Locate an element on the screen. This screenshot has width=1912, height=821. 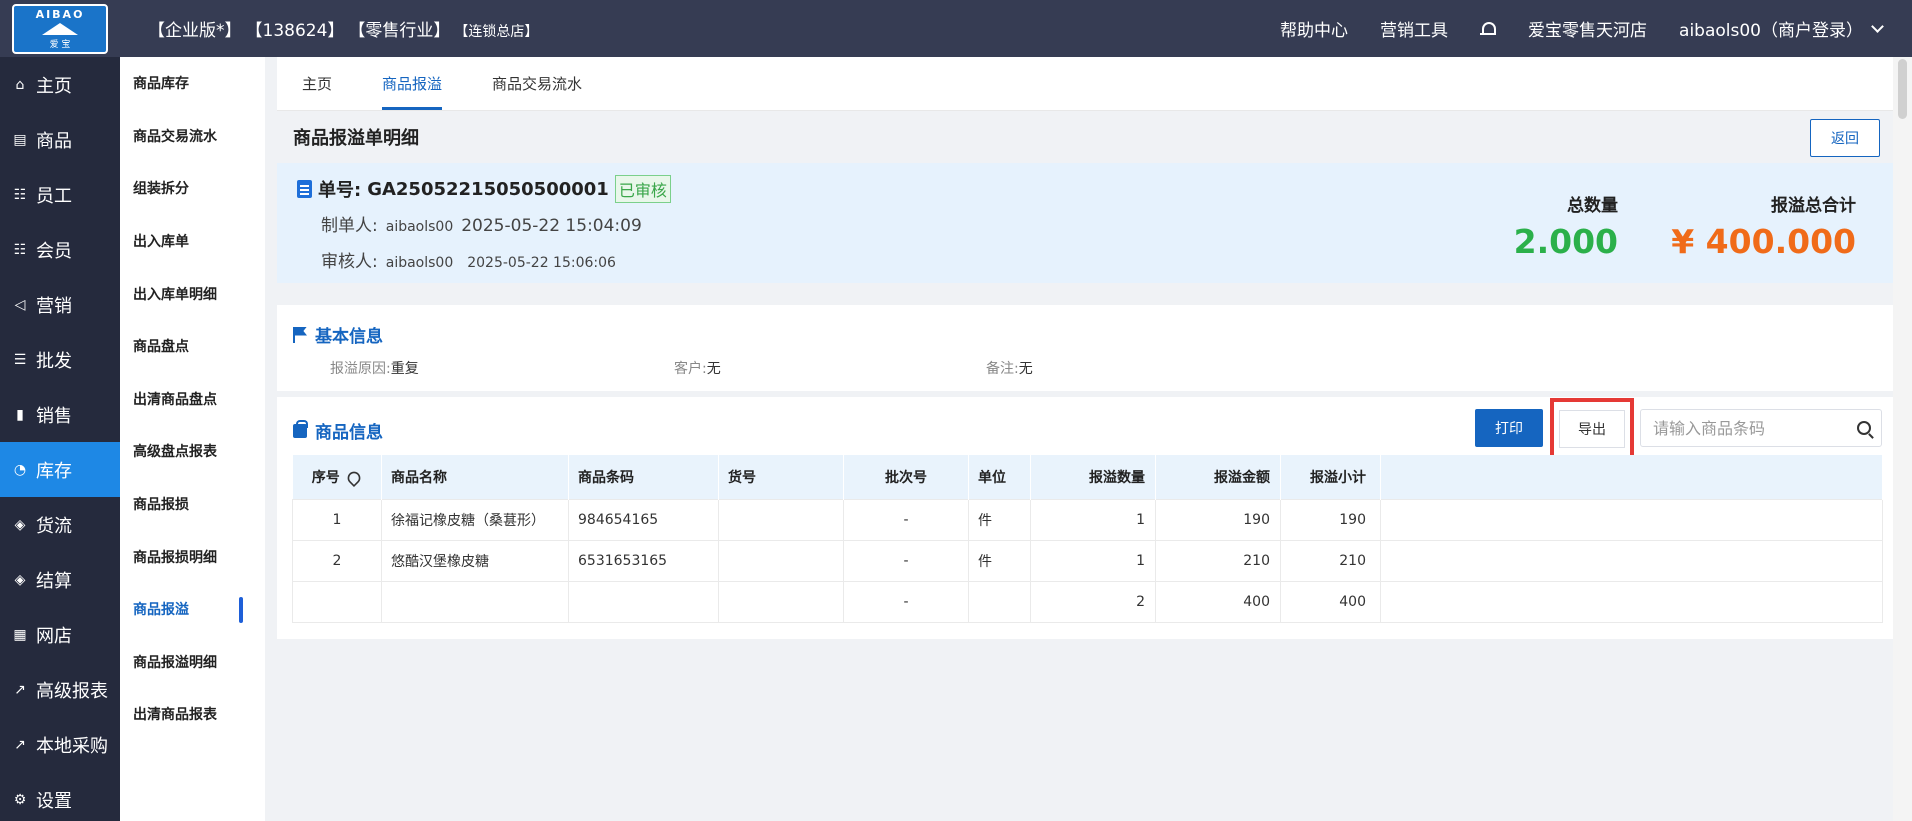
remark-value: 无 is located at coordinates (1025, 369).